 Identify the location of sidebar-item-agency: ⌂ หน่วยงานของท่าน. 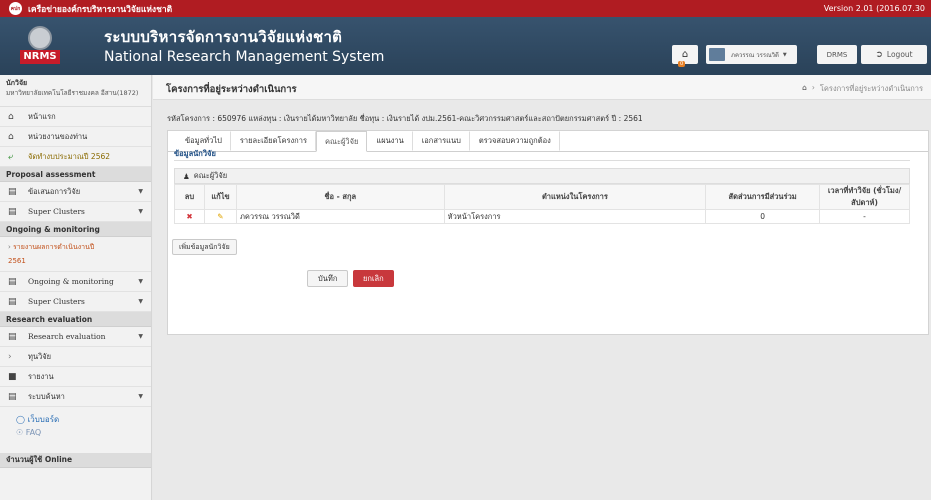
(75, 137).